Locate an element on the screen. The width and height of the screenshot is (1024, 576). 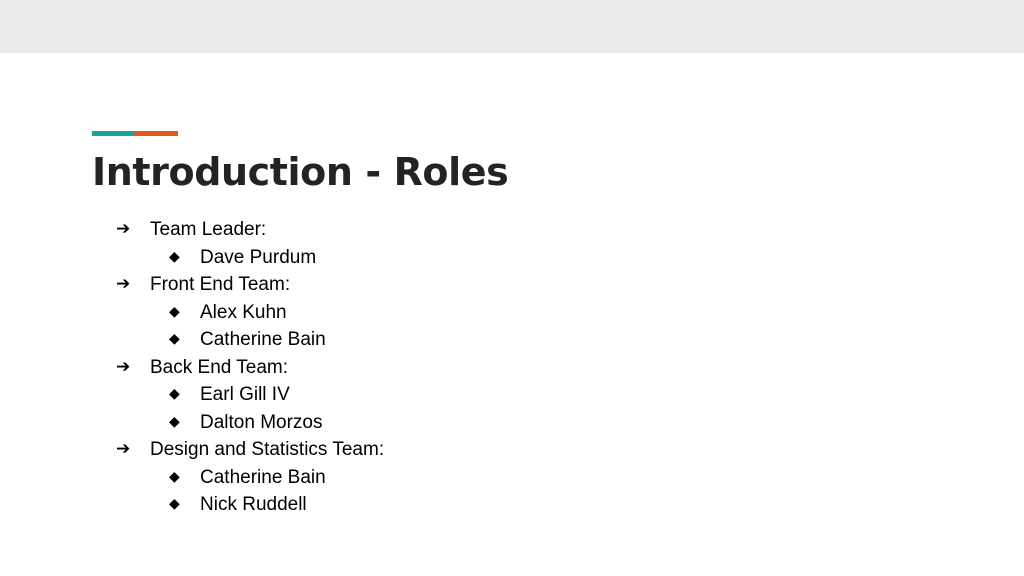
outline-item-level-2: ◆ Alex Kuhn is located at coordinates (512, 313).